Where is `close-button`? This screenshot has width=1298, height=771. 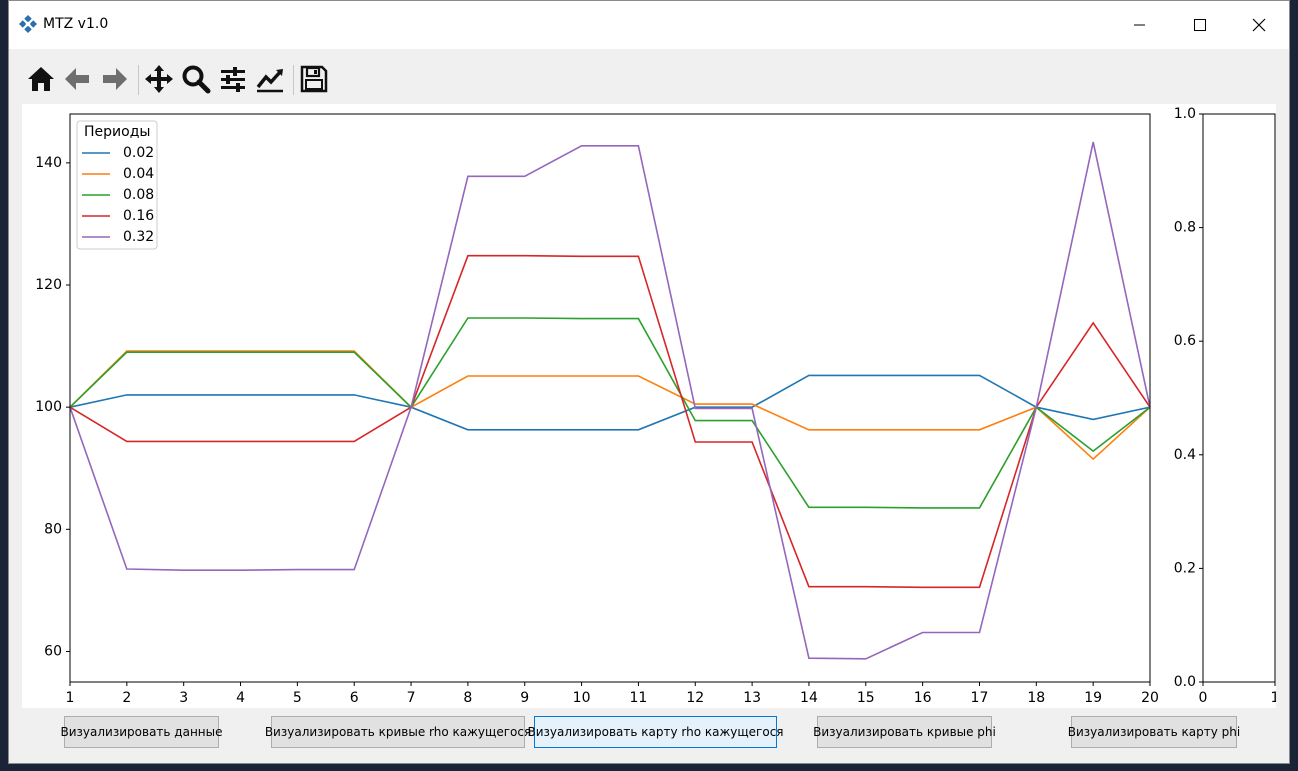
close-button is located at coordinates (1259, 25).